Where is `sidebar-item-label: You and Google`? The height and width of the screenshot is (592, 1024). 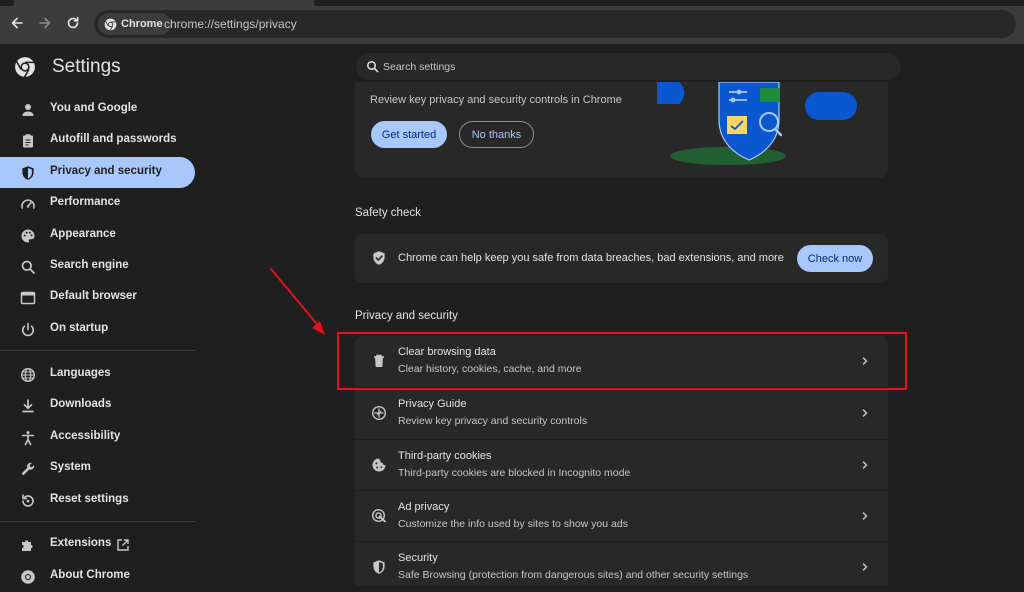
sidebar-item-label: You and Google is located at coordinates (94, 108).